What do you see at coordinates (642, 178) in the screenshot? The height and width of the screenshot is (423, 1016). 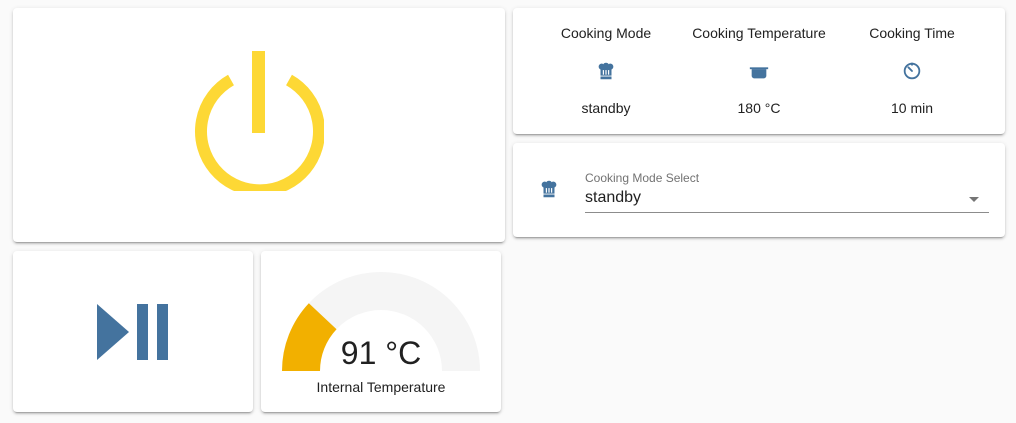 I see `select-label: Cooking Mode Select` at bounding box center [642, 178].